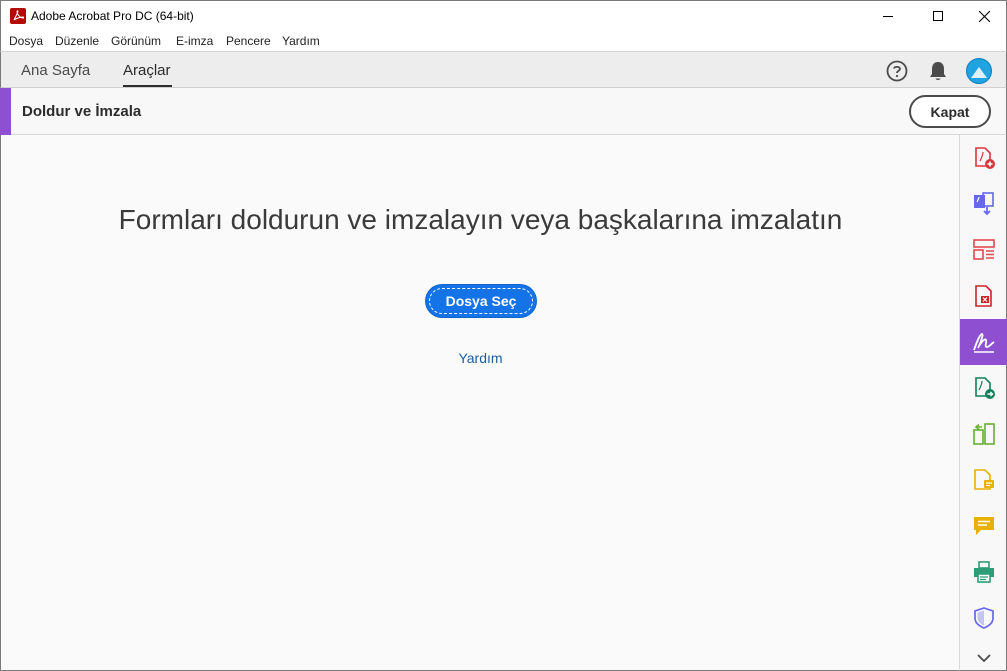  What do you see at coordinates (481, 301) in the screenshot?
I see `select-file-button: Dosya Seç` at bounding box center [481, 301].